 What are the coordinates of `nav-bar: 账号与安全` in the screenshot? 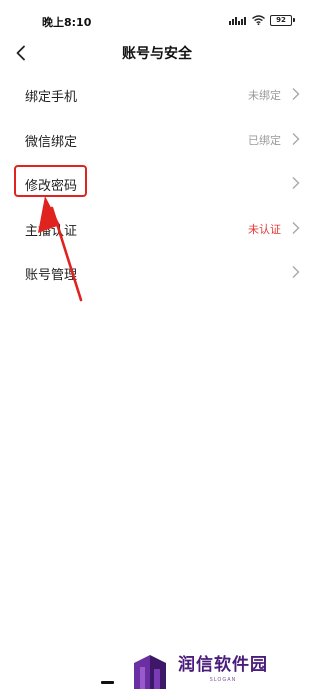 It's located at (157, 53).